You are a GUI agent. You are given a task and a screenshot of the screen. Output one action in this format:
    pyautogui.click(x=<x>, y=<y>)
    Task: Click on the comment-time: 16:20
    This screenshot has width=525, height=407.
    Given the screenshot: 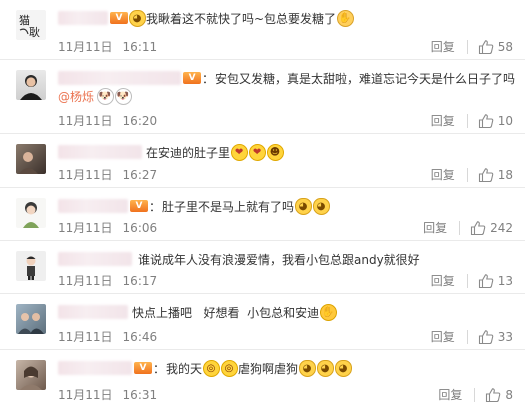 What is the action you would take?
    pyautogui.click(x=140, y=120)
    